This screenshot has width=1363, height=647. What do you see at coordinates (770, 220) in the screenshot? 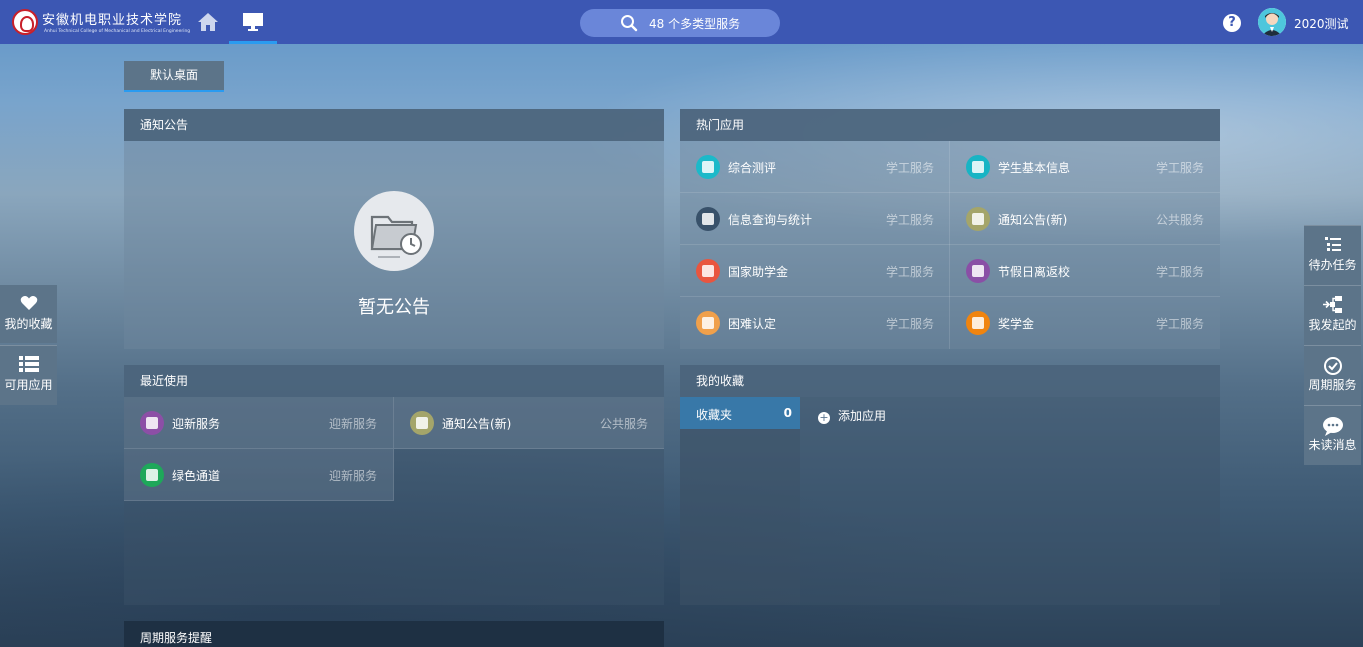
I see `app-name: 信息查询与统计` at bounding box center [770, 220].